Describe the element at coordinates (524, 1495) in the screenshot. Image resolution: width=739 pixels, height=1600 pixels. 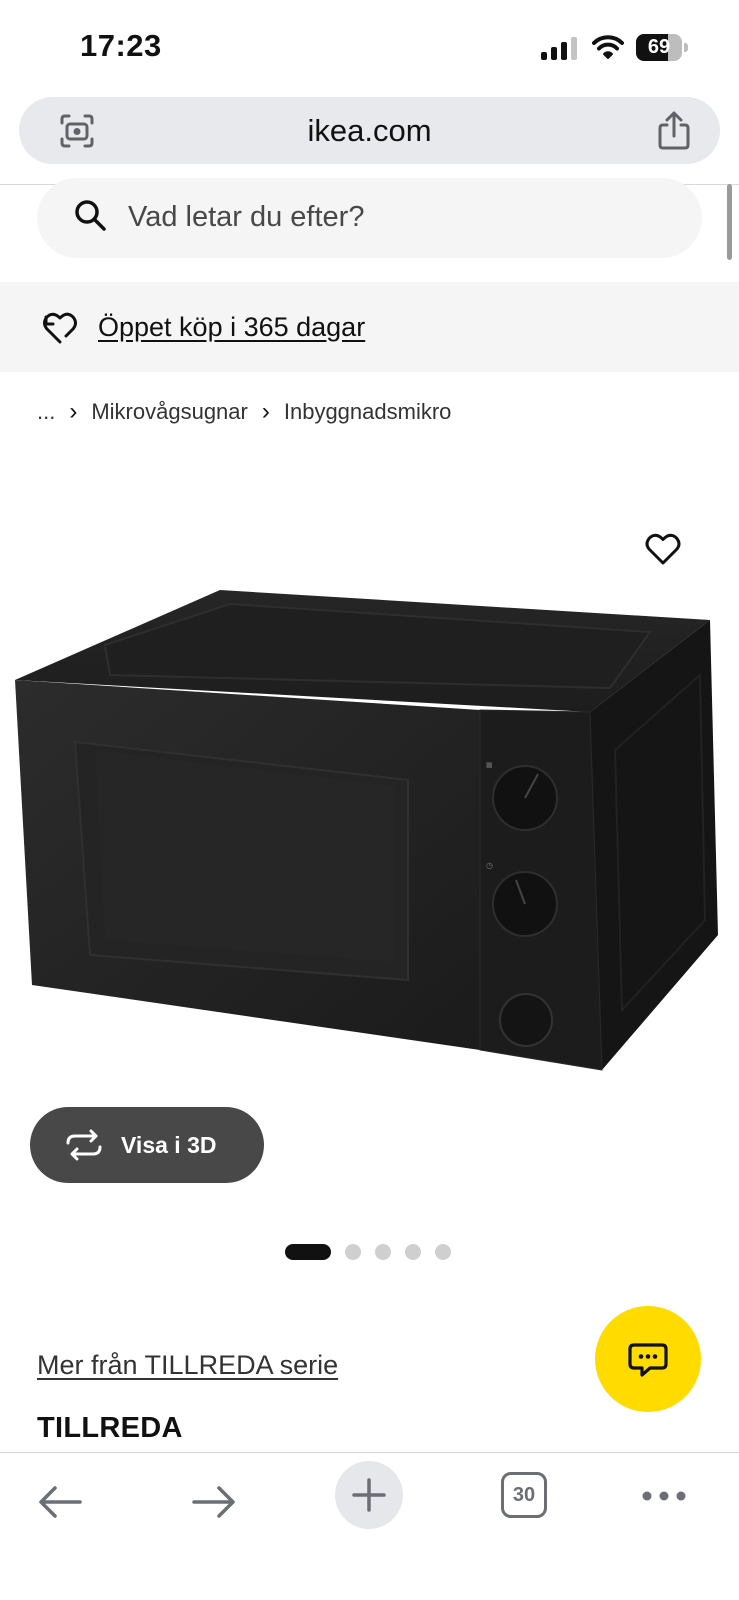
I see `tabs-button: 30` at that location.